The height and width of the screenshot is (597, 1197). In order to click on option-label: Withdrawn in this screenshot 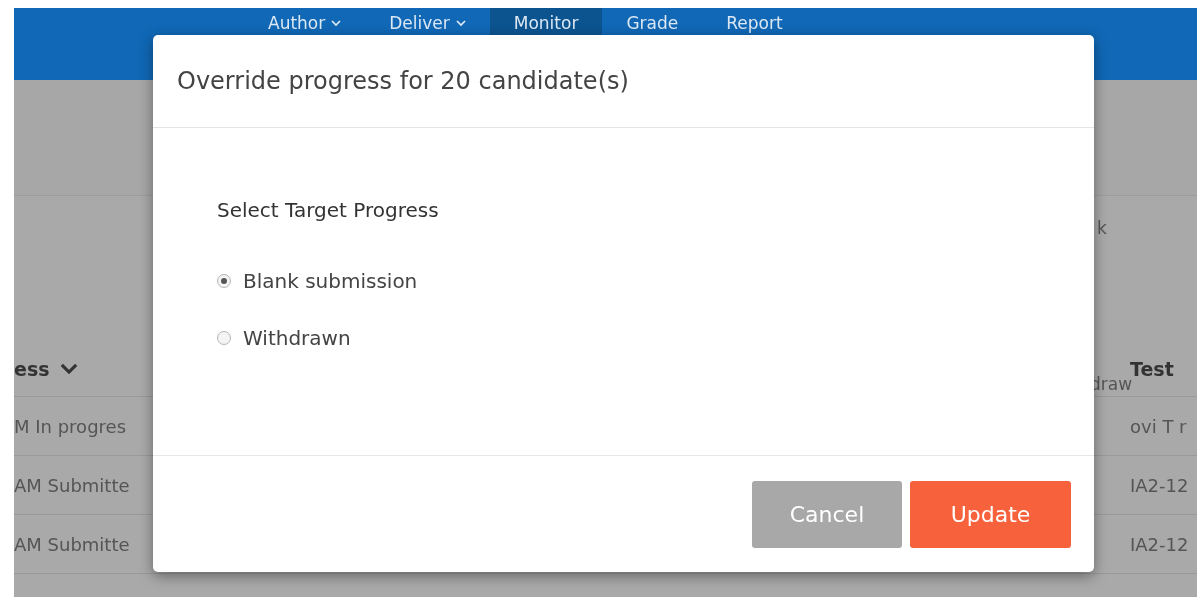, I will do `click(297, 337)`.